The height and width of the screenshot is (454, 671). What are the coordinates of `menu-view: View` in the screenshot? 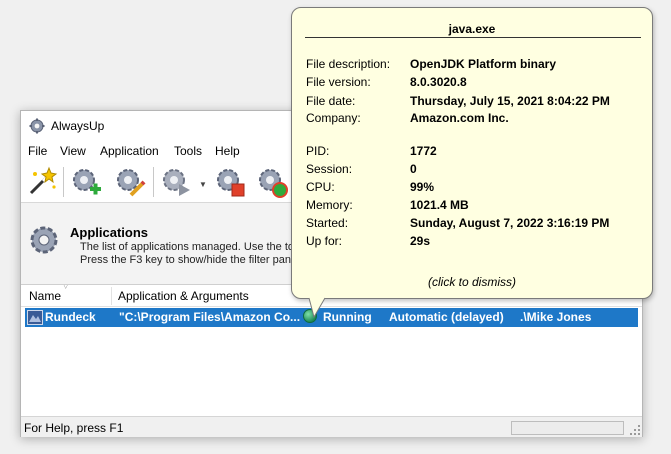 It's located at (73, 151).